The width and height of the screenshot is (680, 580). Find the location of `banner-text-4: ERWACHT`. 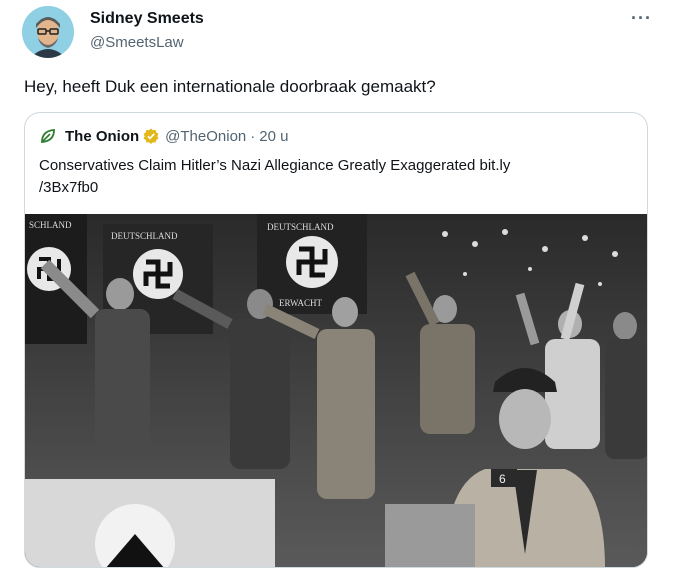

banner-text-4: ERWACHT is located at coordinates (301, 303).